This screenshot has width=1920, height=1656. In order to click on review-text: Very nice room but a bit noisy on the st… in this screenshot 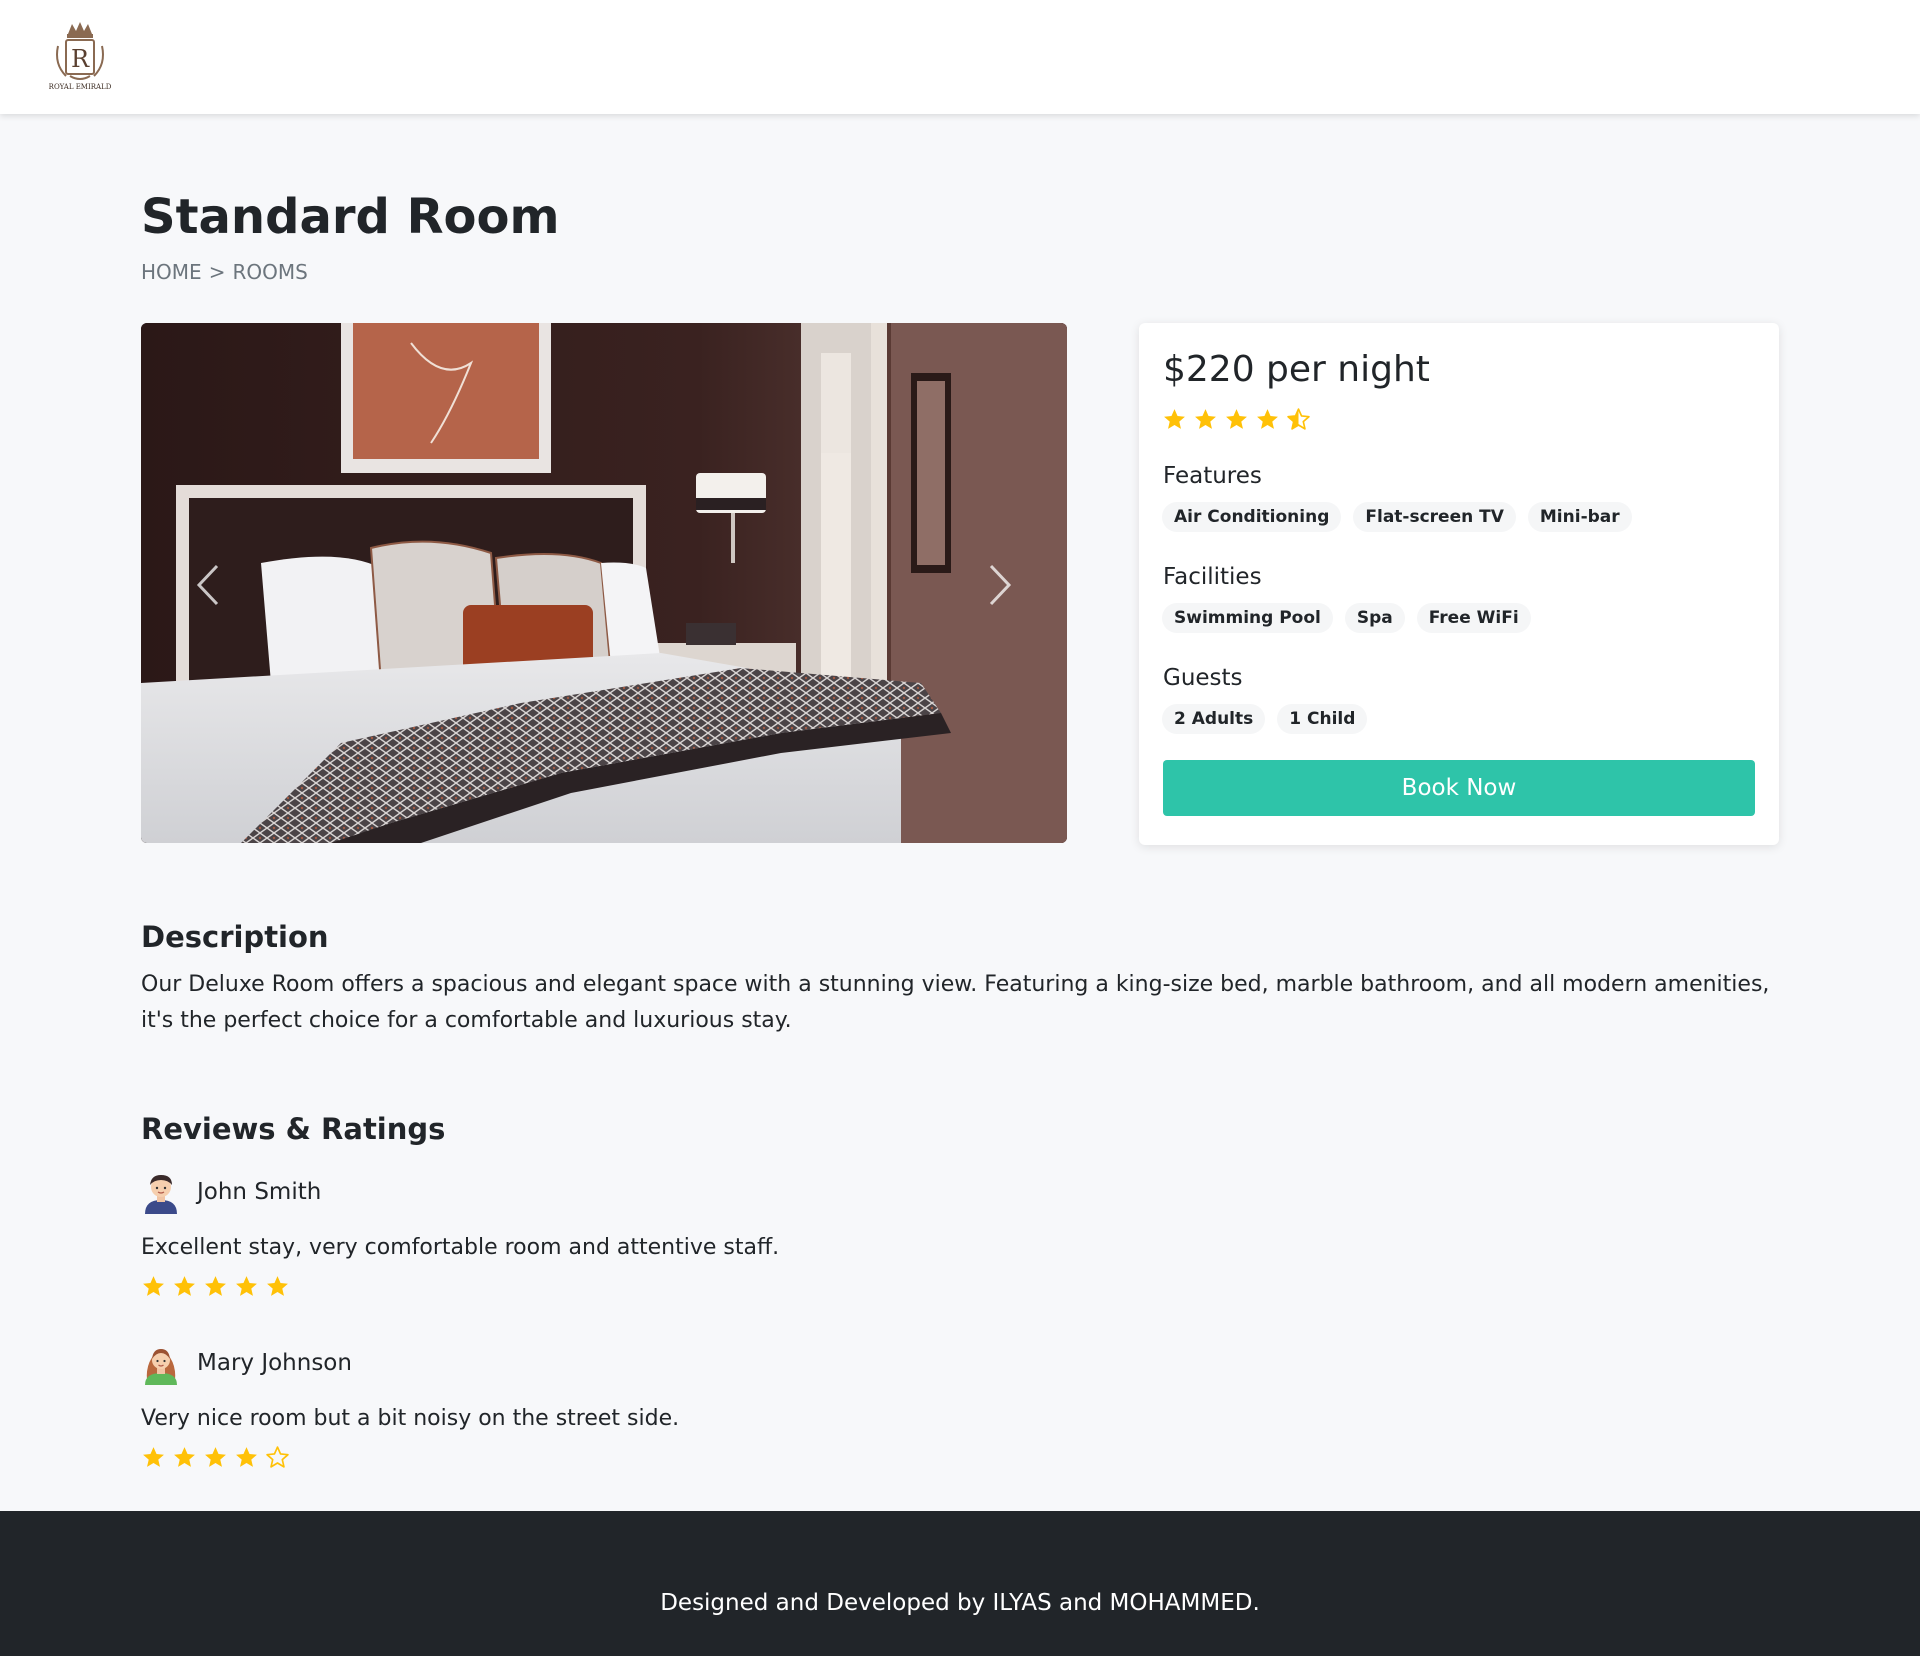, I will do `click(410, 1418)`.